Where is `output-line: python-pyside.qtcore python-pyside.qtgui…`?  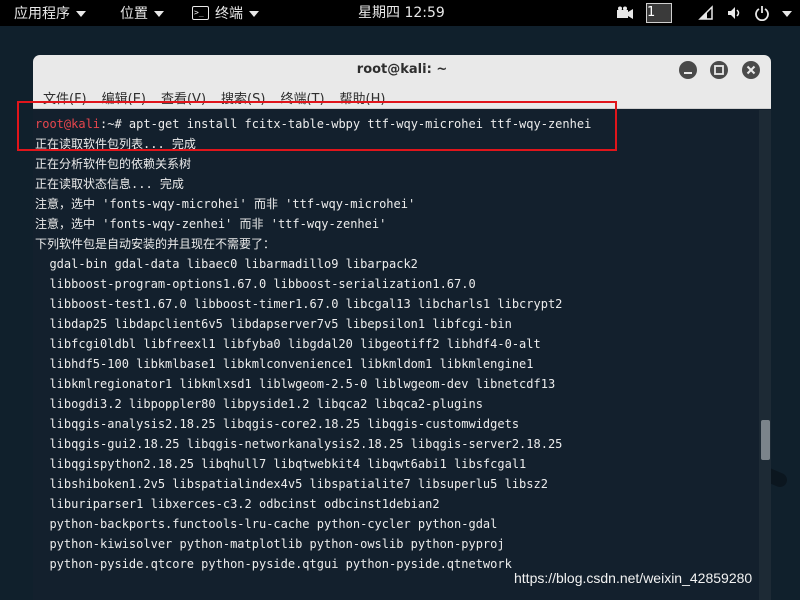
output-line: python-pyside.qtcore python-pyside.qtgui… is located at coordinates (273, 564).